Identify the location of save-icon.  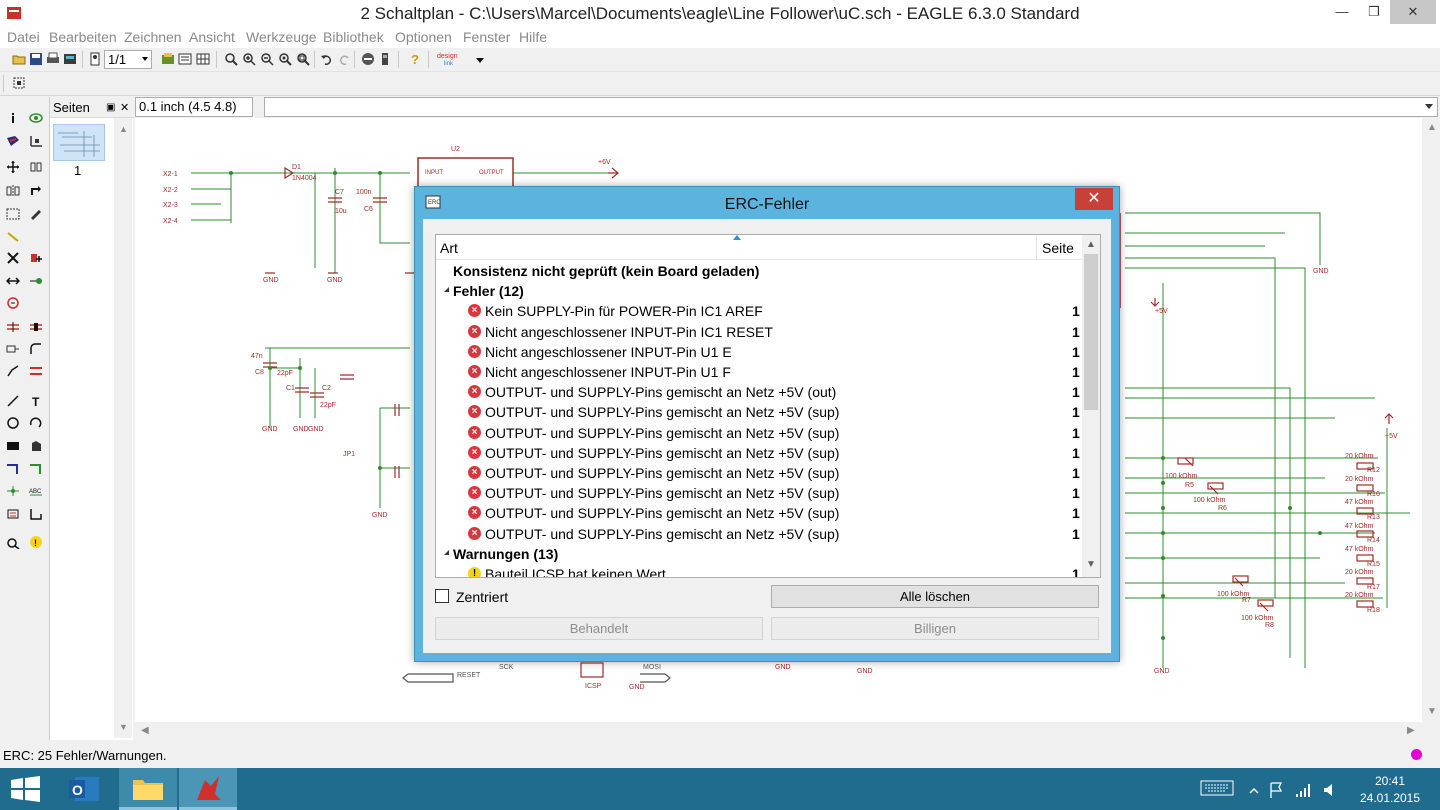
(36, 59).